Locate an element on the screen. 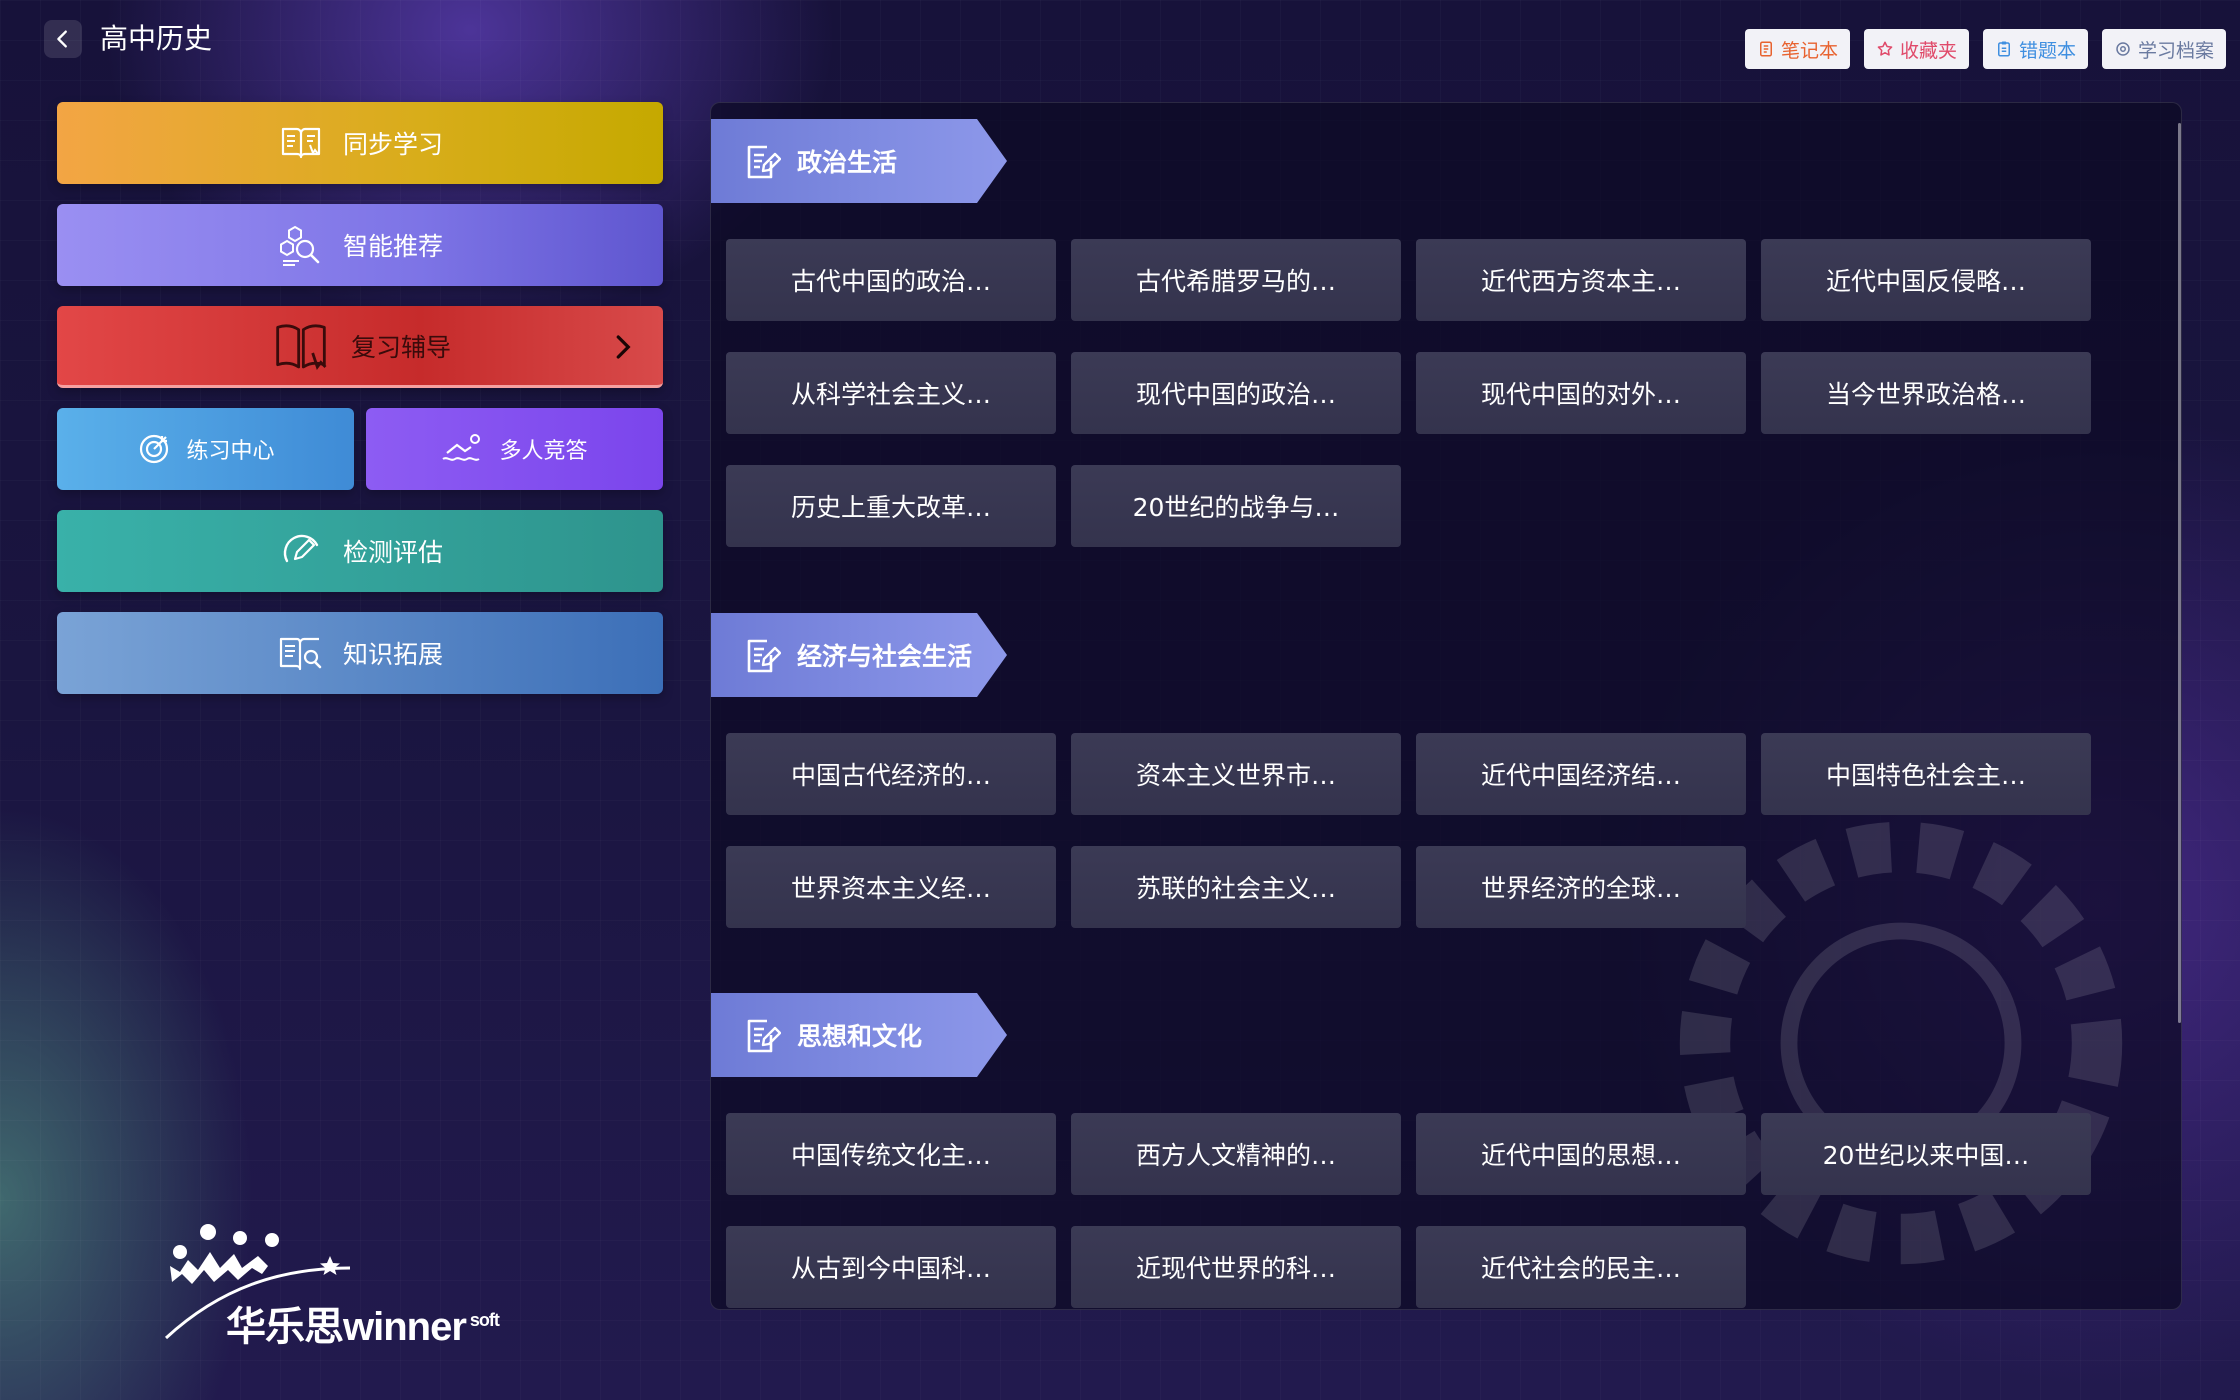 The height and width of the screenshot is (1400, 2240). sync-learning-label: 同步学习 is located at coordinates (392, 144).